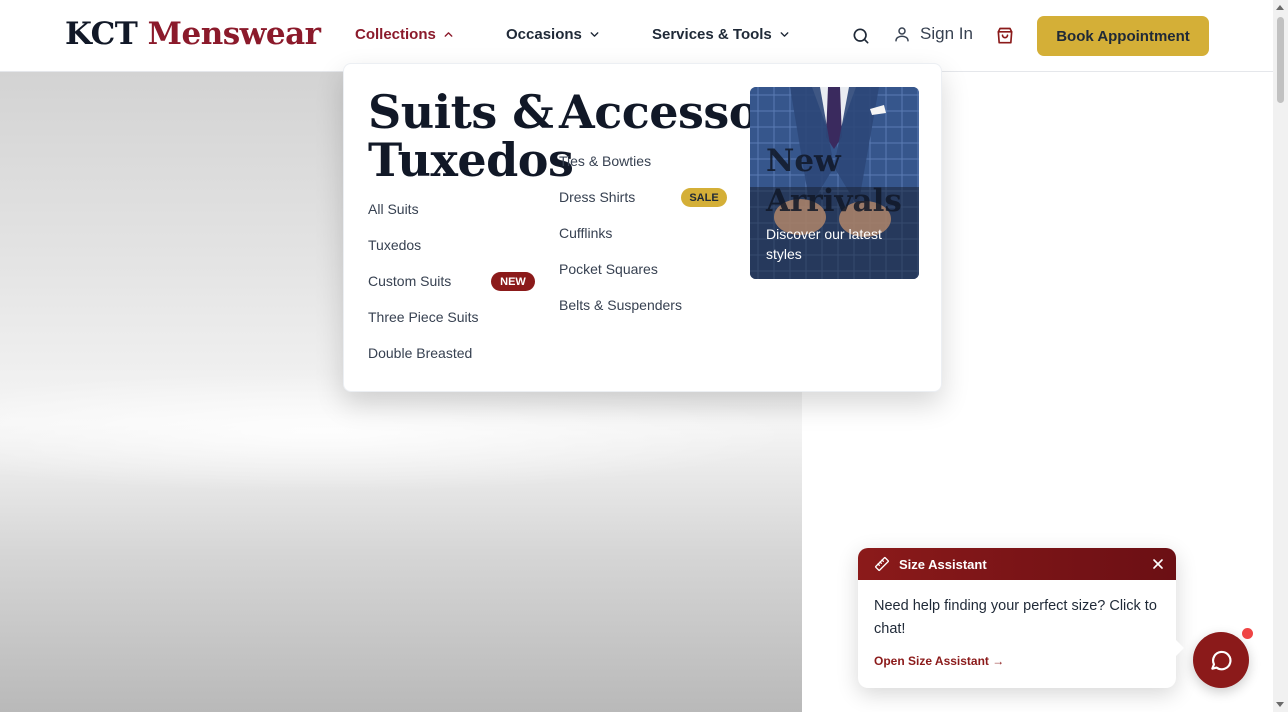 The image size is (1288, 712). Describe the element at coordinates (803, 161) in the screenshot. I see `promo-title-line1: New` at that location.